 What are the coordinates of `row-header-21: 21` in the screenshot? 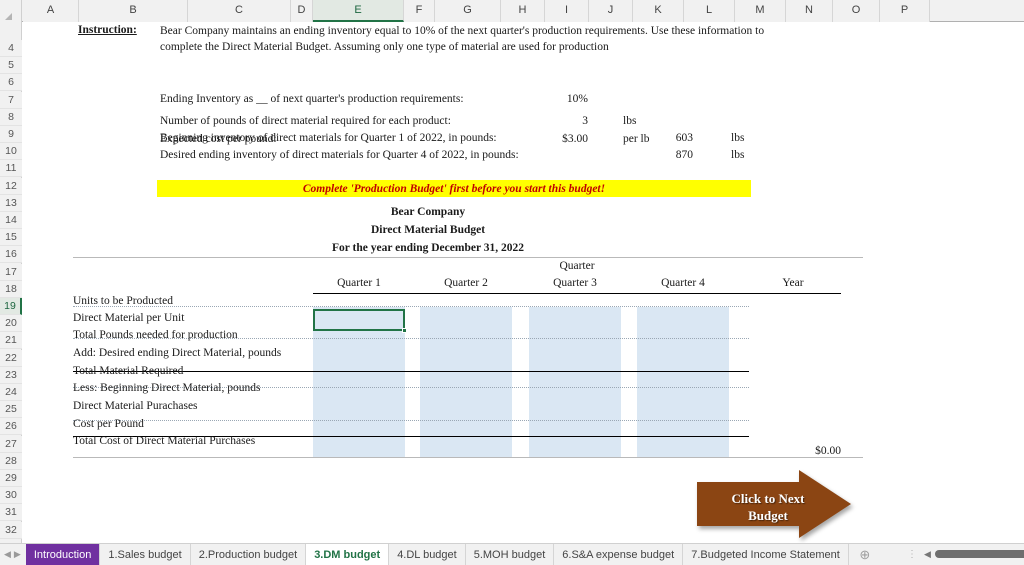 It's located at (11, 341).